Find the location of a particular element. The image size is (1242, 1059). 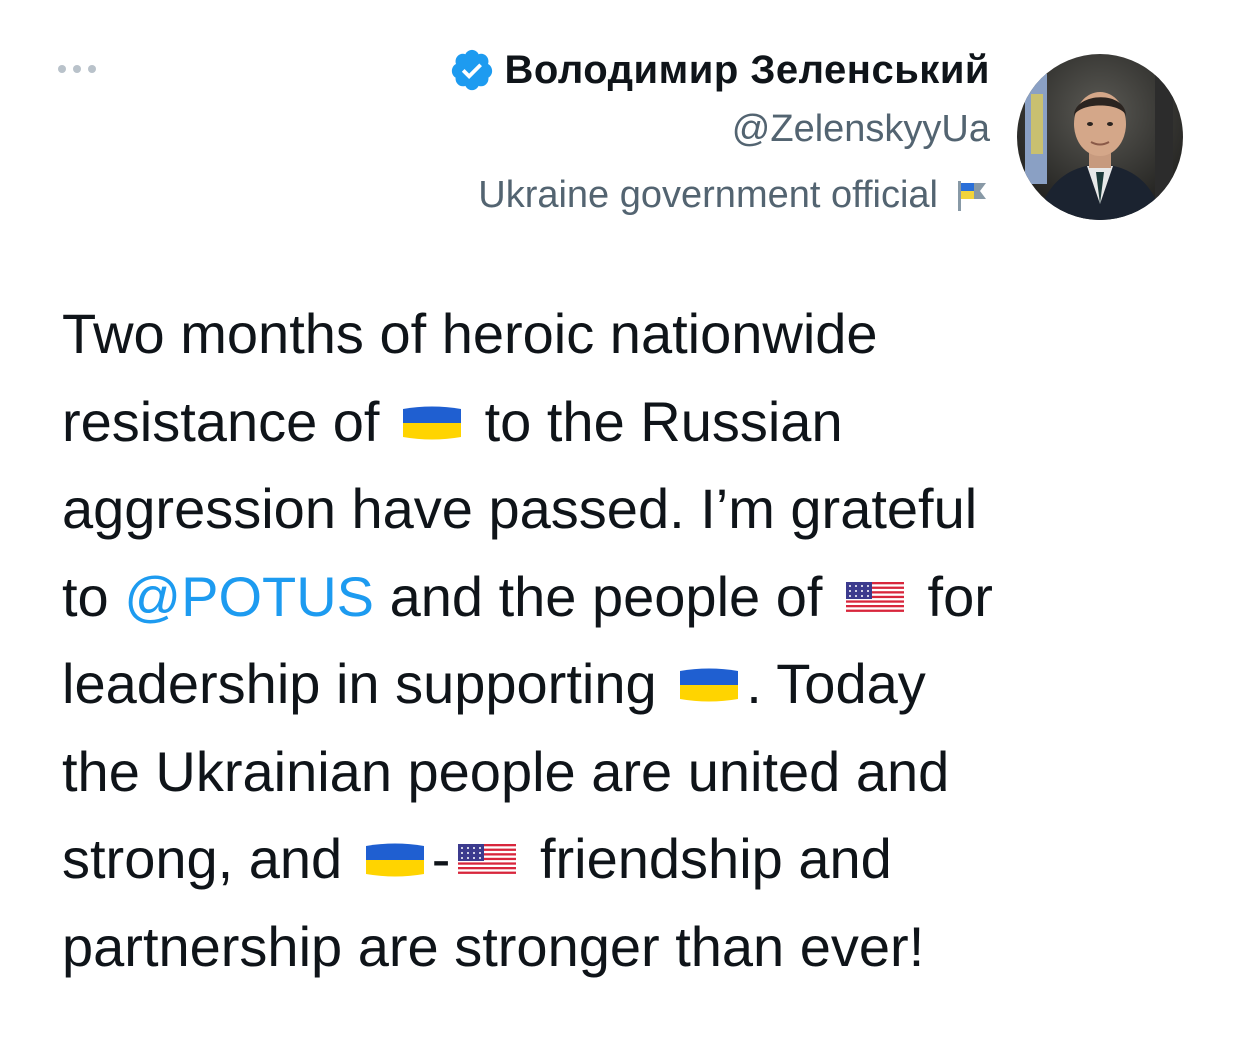

flag-icon is located at coordinates (973, 195).